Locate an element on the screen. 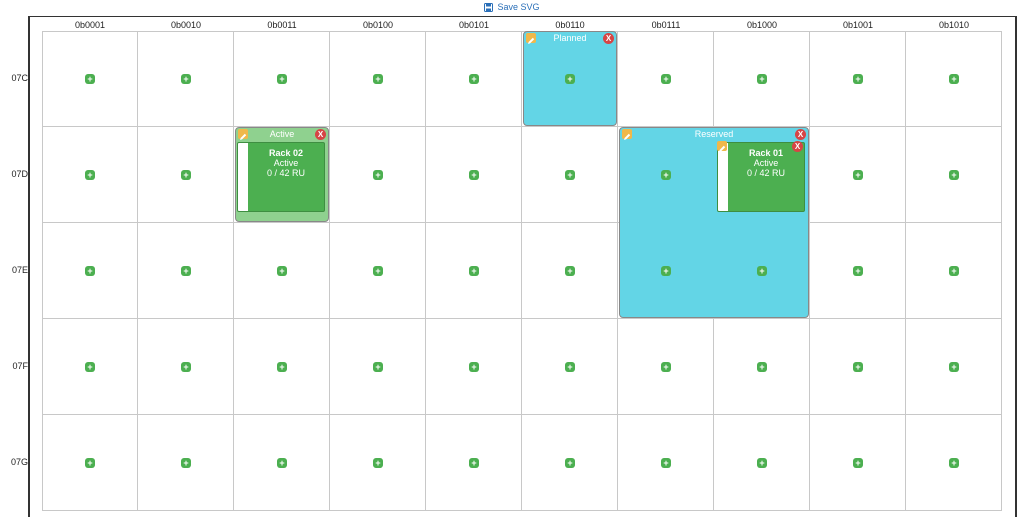 This screenshot has width=1024, height=517. rack-strip is located at coordinates (243, 177).